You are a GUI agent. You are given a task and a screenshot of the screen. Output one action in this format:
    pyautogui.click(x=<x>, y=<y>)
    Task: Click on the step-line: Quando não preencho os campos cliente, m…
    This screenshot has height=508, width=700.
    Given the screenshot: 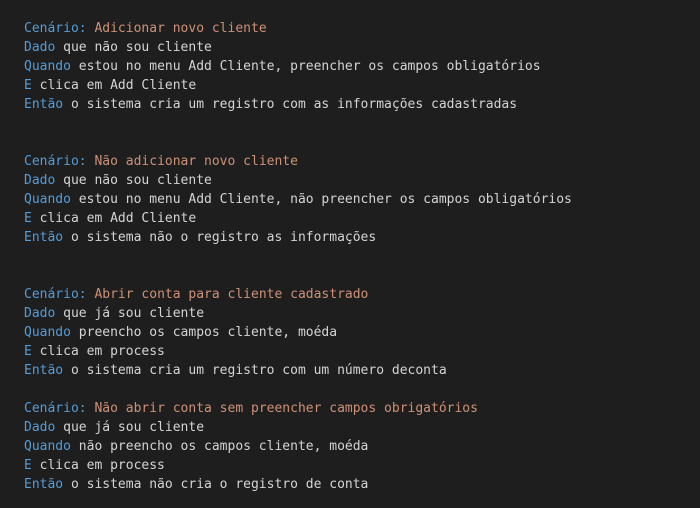 What is the action you would take?
    pyautogui.click(x=362, y=446)
    